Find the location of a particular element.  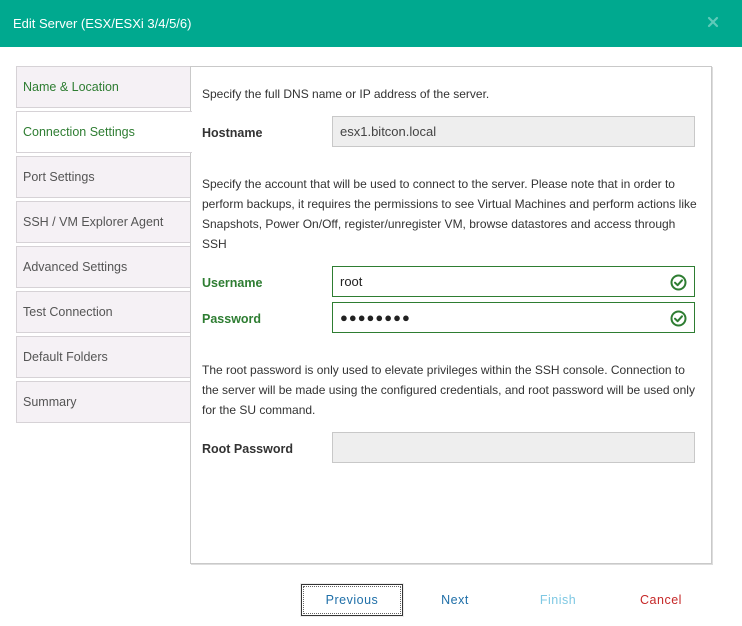

hostname-value: esx1.bitcon.local is located at coordinates (388, 131).